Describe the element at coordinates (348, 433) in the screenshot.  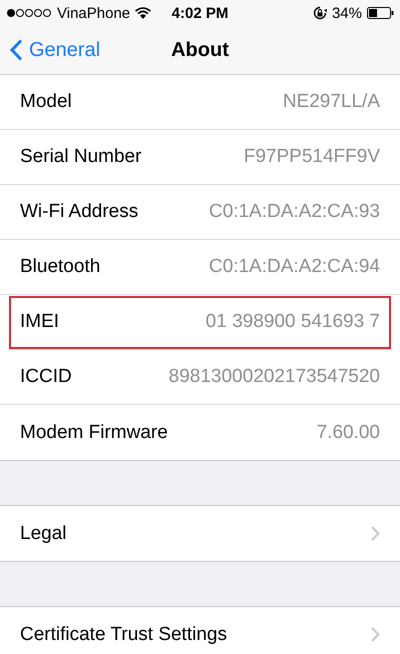
I see `row-value: 7.60.00` at that location.